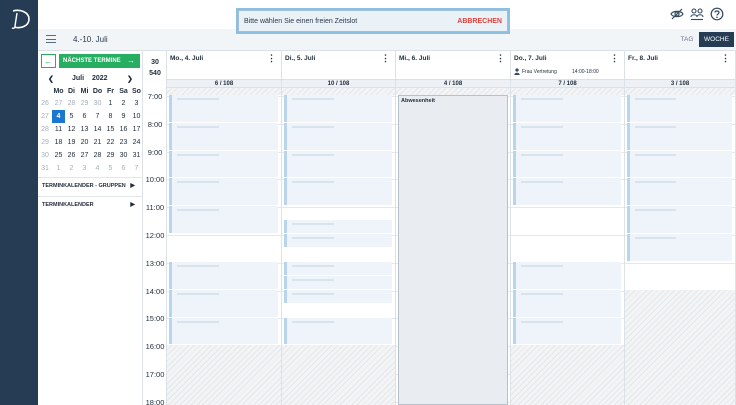  I want to click on calendar-day: 25, so click(58, 155).